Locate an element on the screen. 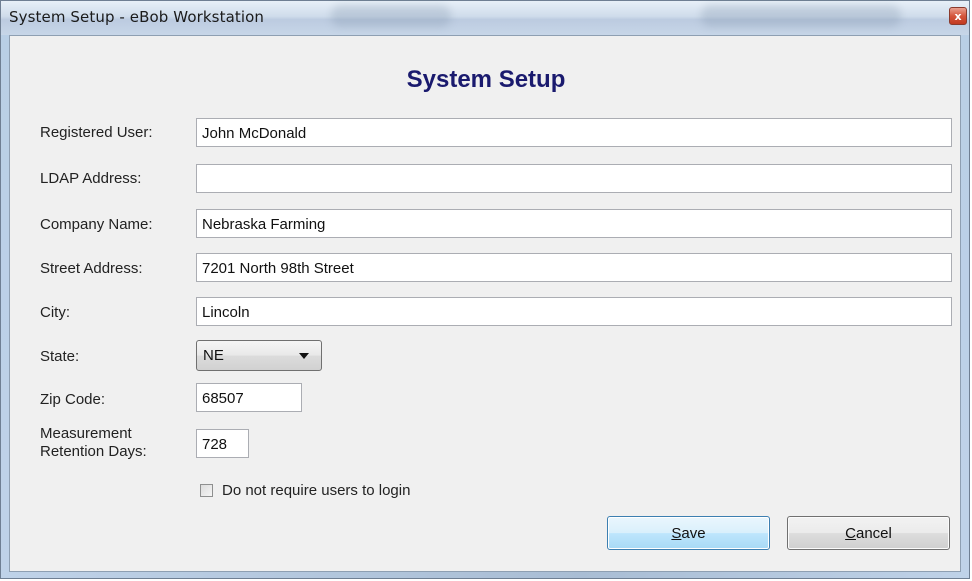  cancel-button: Cancel is located at coordinates (868, 533).